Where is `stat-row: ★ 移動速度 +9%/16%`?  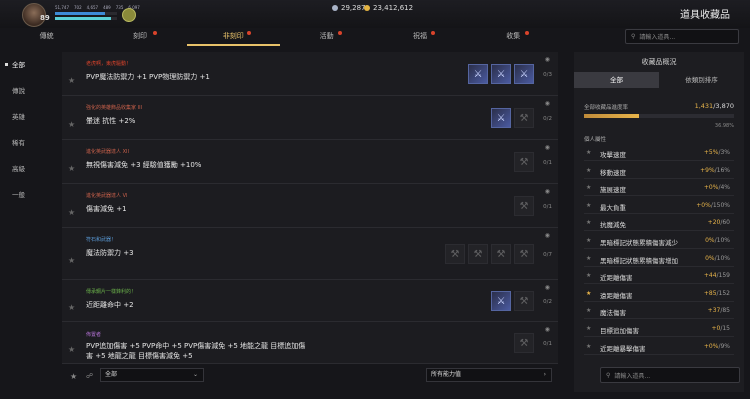 stat-row: ★ 移動速度 +9%/16% is located at coordinates (659, 171).